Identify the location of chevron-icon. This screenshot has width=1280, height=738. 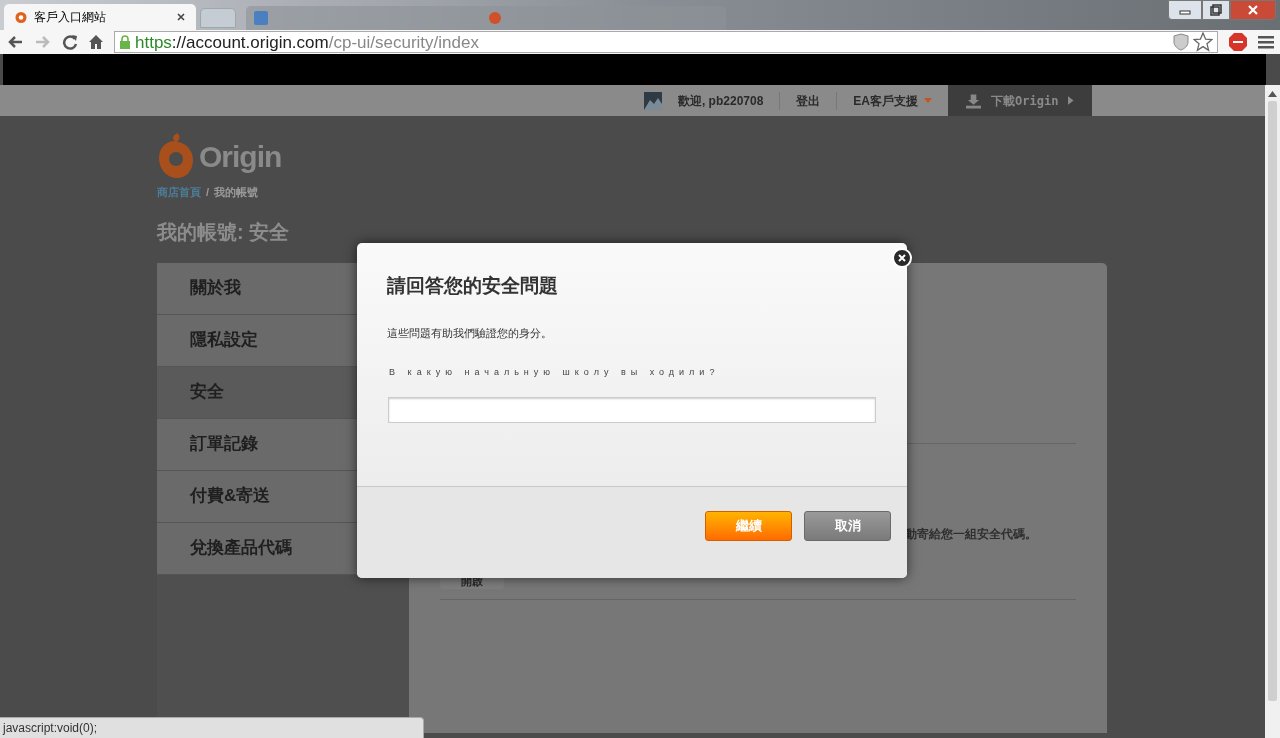
(1071, 100).